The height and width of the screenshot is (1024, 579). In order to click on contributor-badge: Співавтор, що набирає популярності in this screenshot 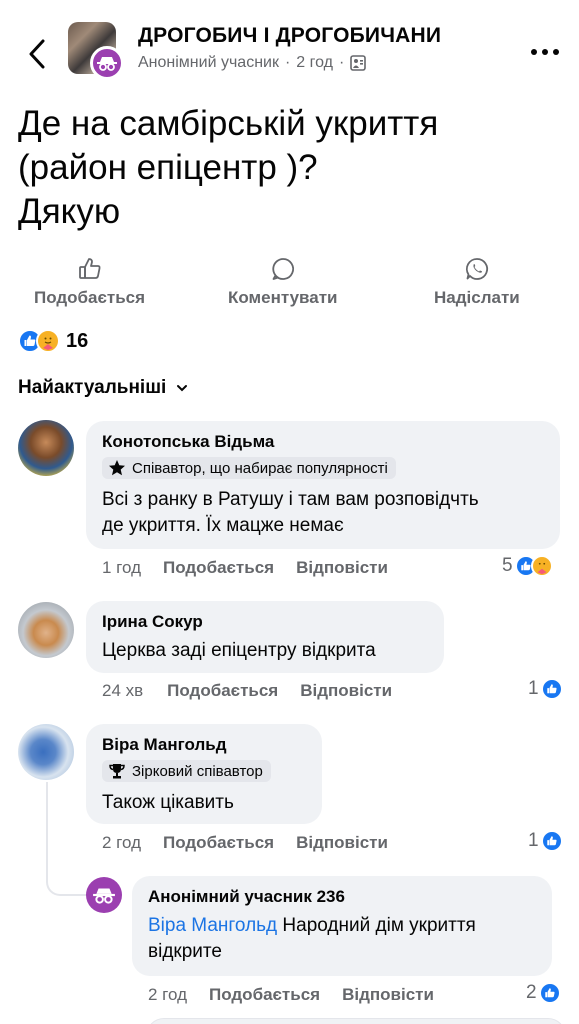, I will do `click(249, 468)`.